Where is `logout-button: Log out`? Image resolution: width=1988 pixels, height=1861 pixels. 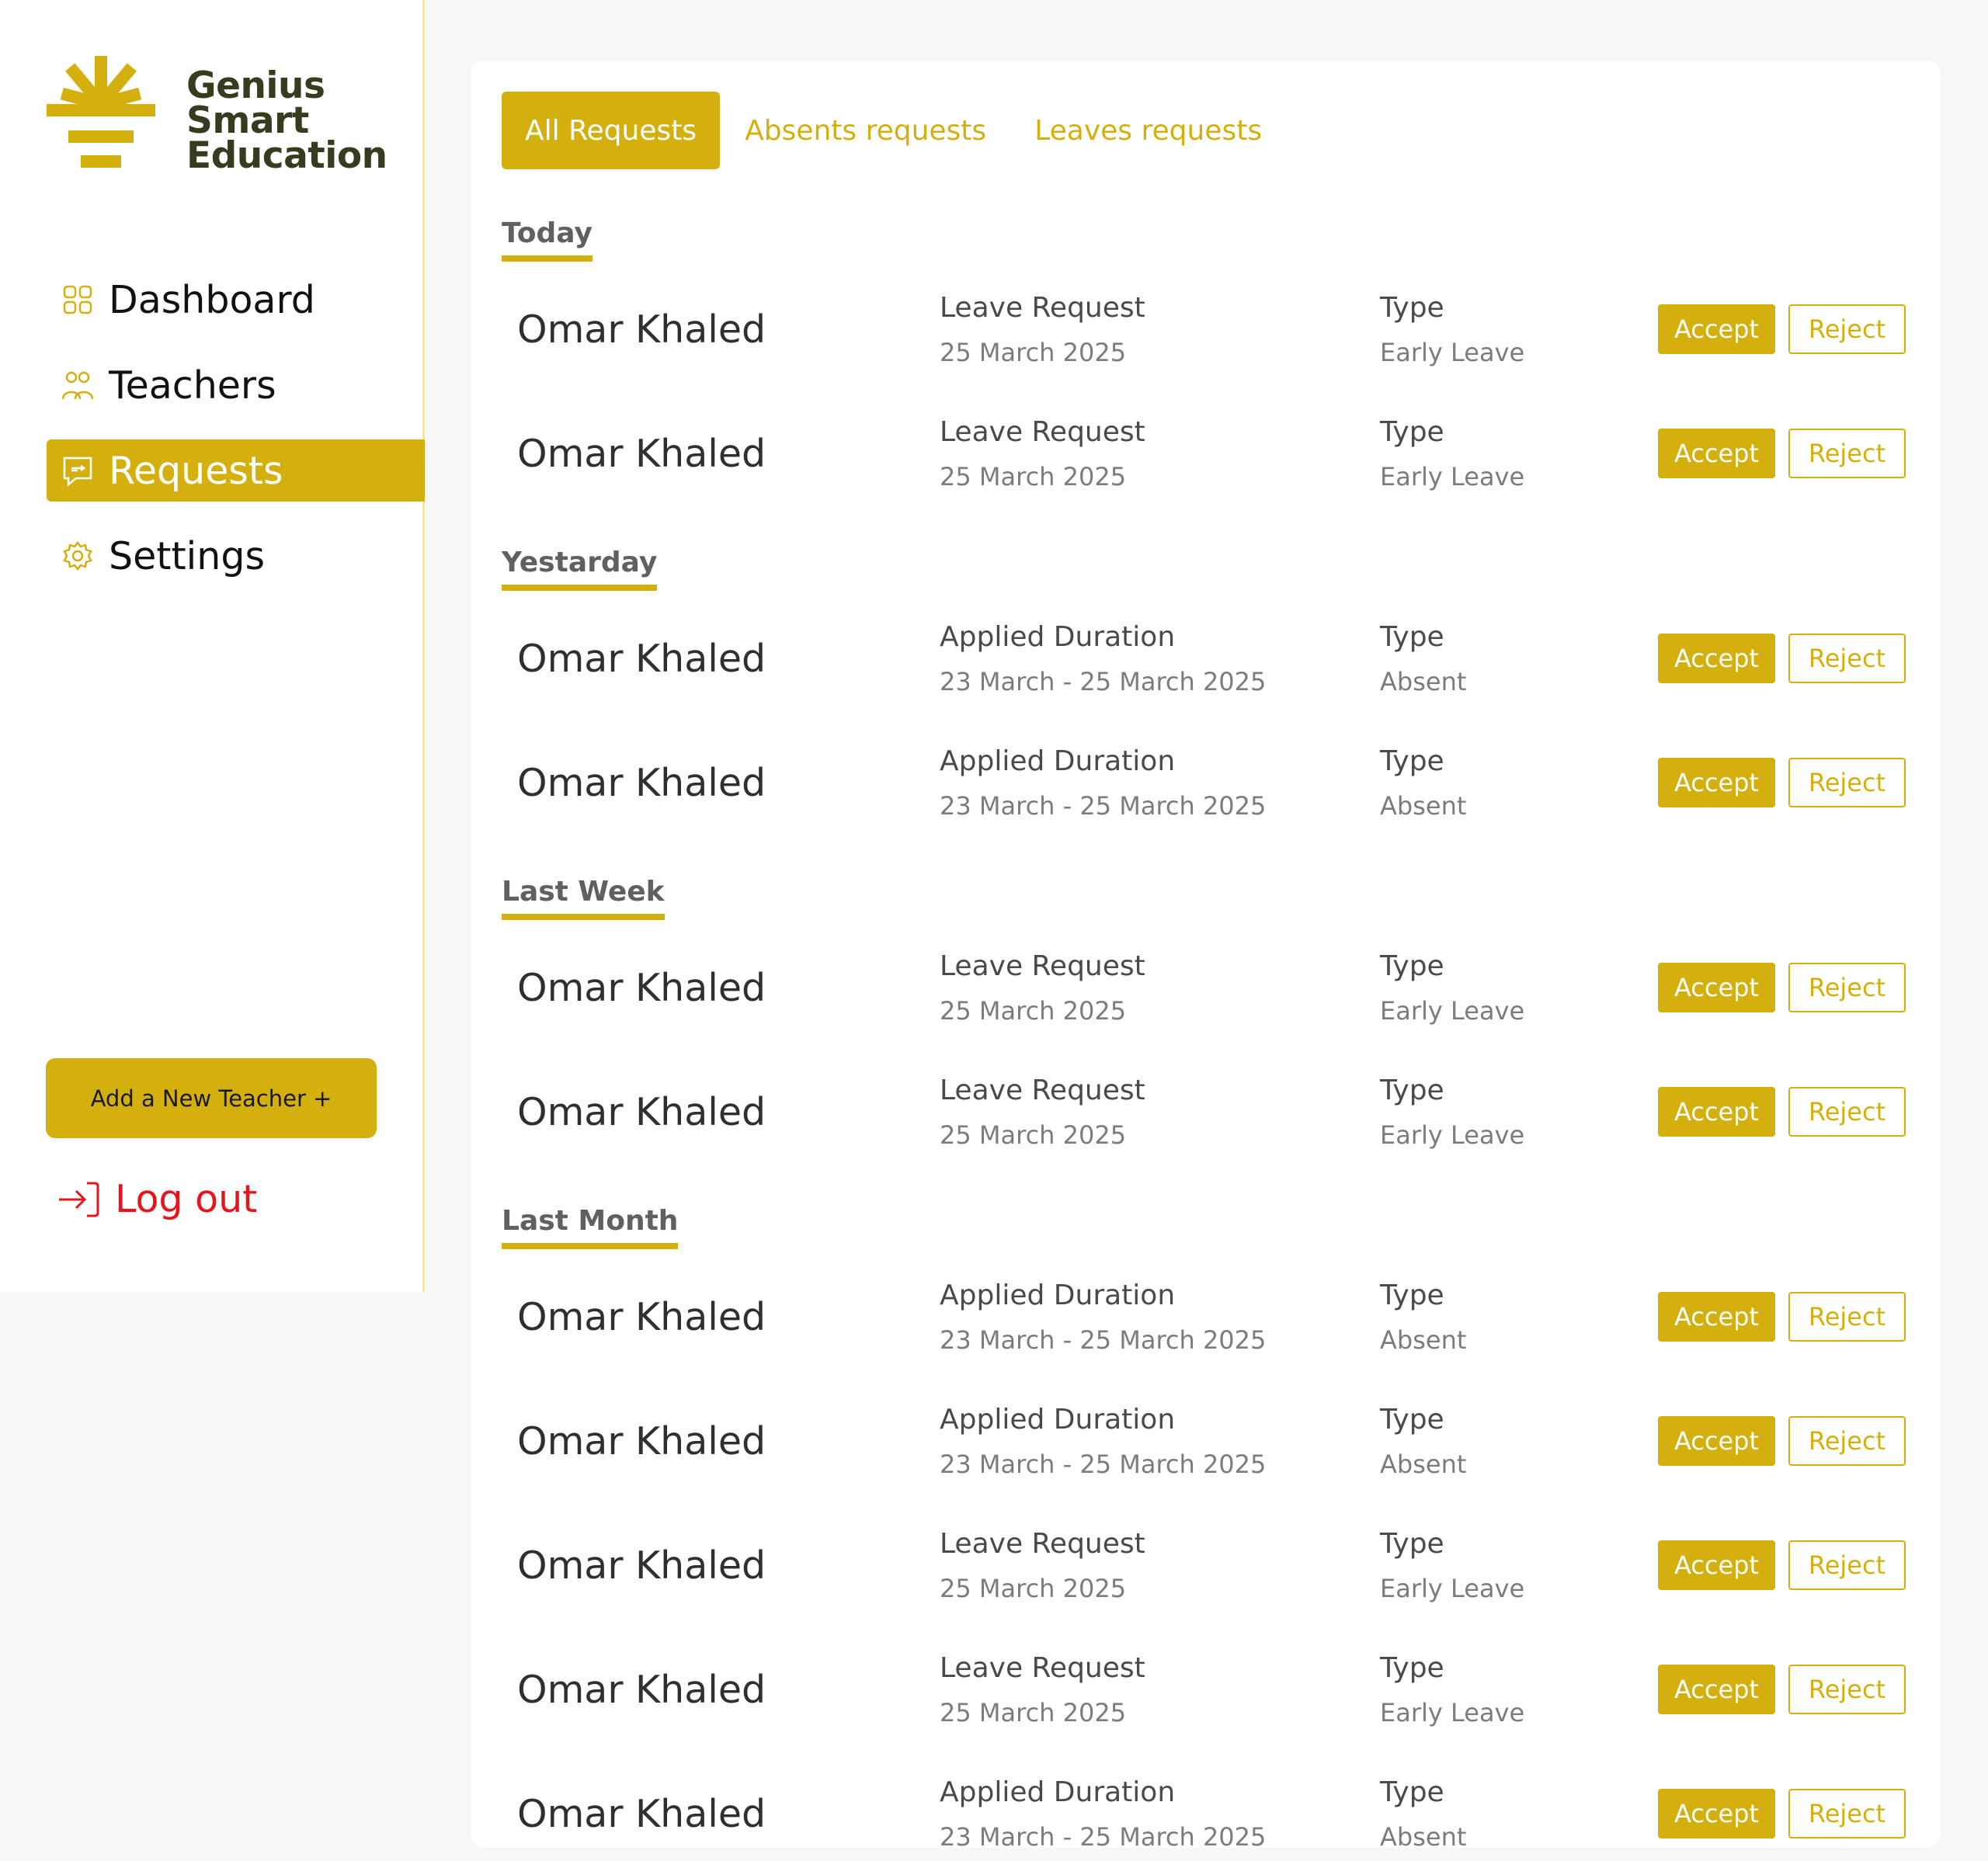 logout-button: Log out is located at coordinates (157, 1199).